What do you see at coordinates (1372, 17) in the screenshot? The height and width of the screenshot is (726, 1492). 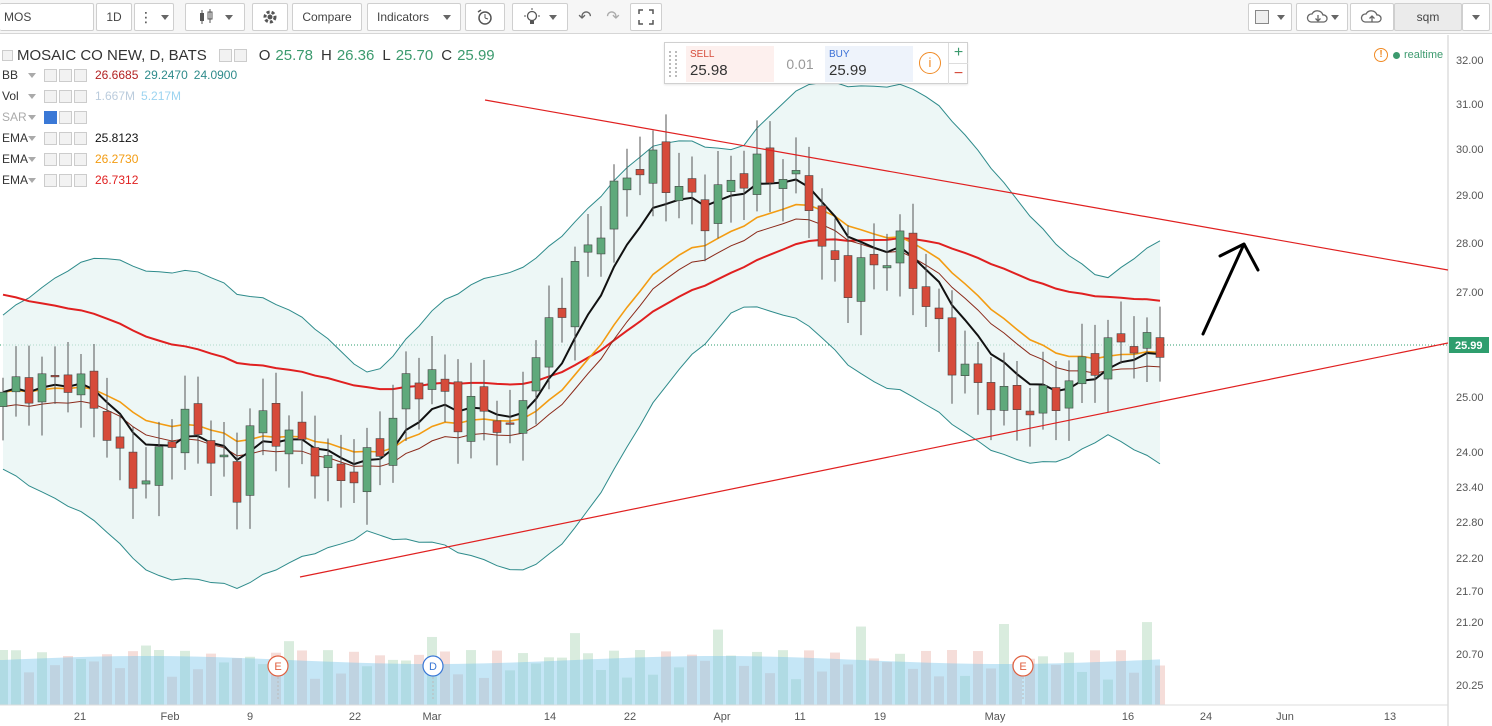 I see `save-chart-button` at bounding box center [1372, 17].